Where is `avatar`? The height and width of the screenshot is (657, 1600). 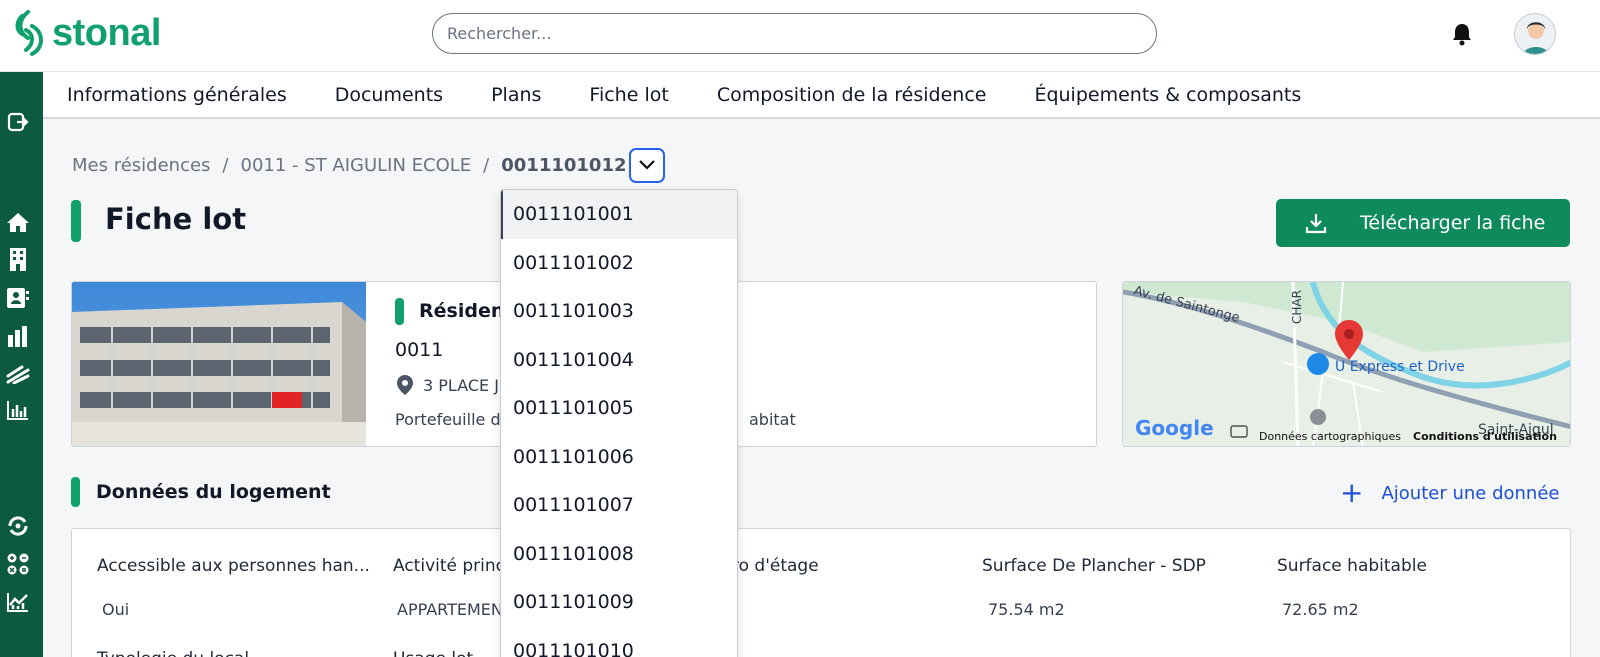
avatar is located at coordinates (1535, 34).